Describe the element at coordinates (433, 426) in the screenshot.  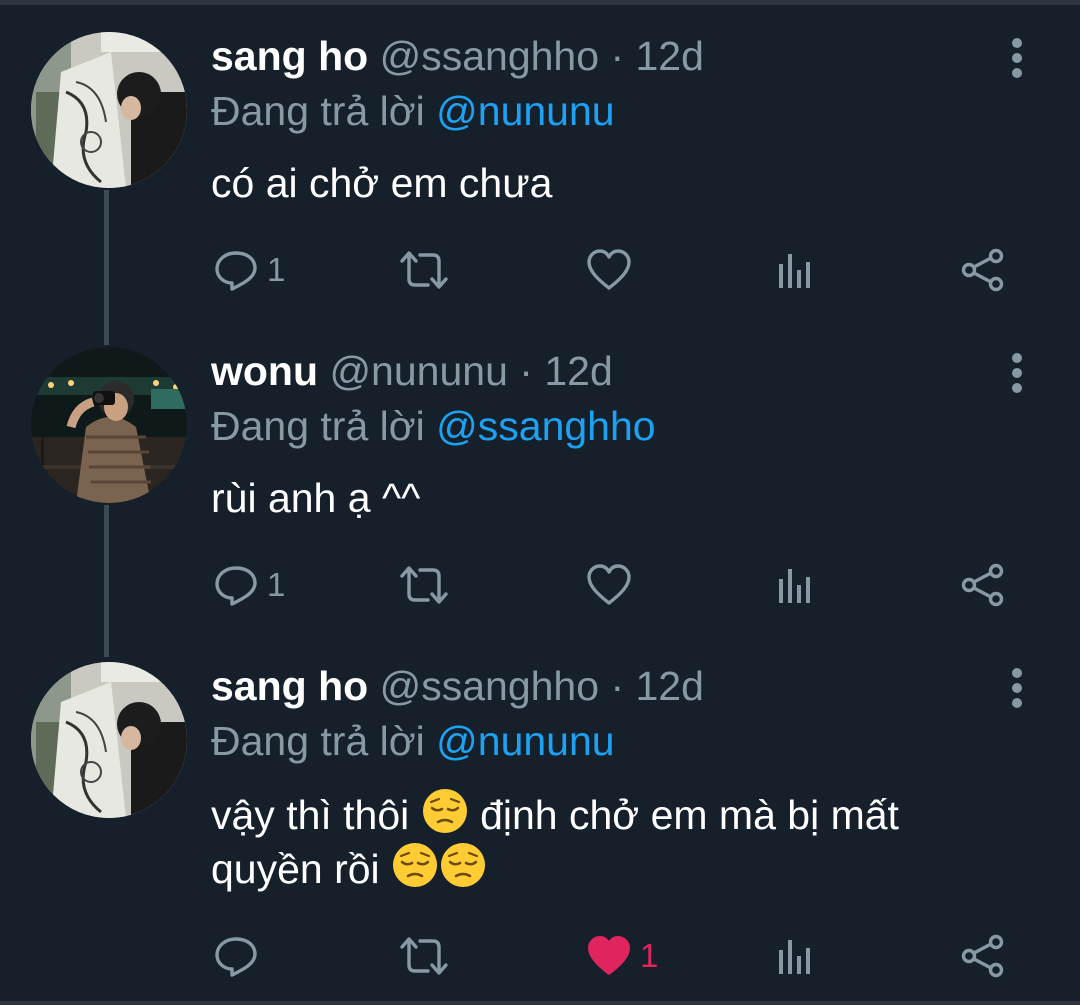
I see `reply-context: Đang trả lời @ssanghho` at that location.